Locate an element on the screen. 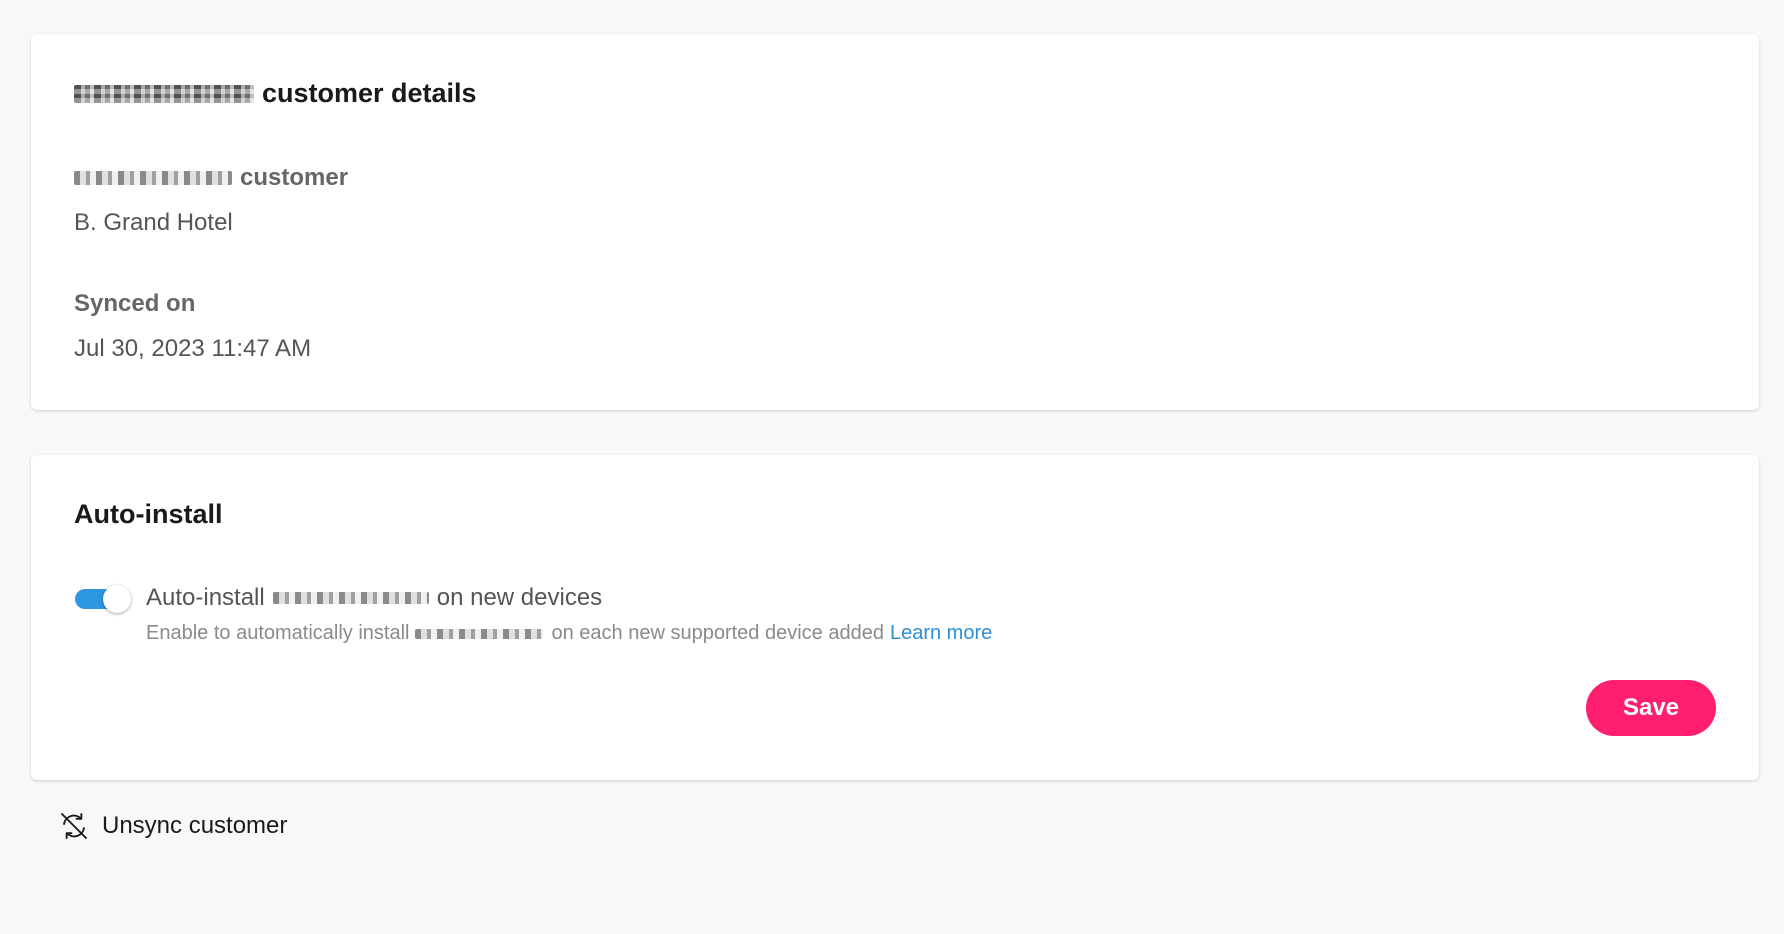 This screenshot has height=934, width=1784. synced-on-label: Synced on is located at coordinates (135, 303).